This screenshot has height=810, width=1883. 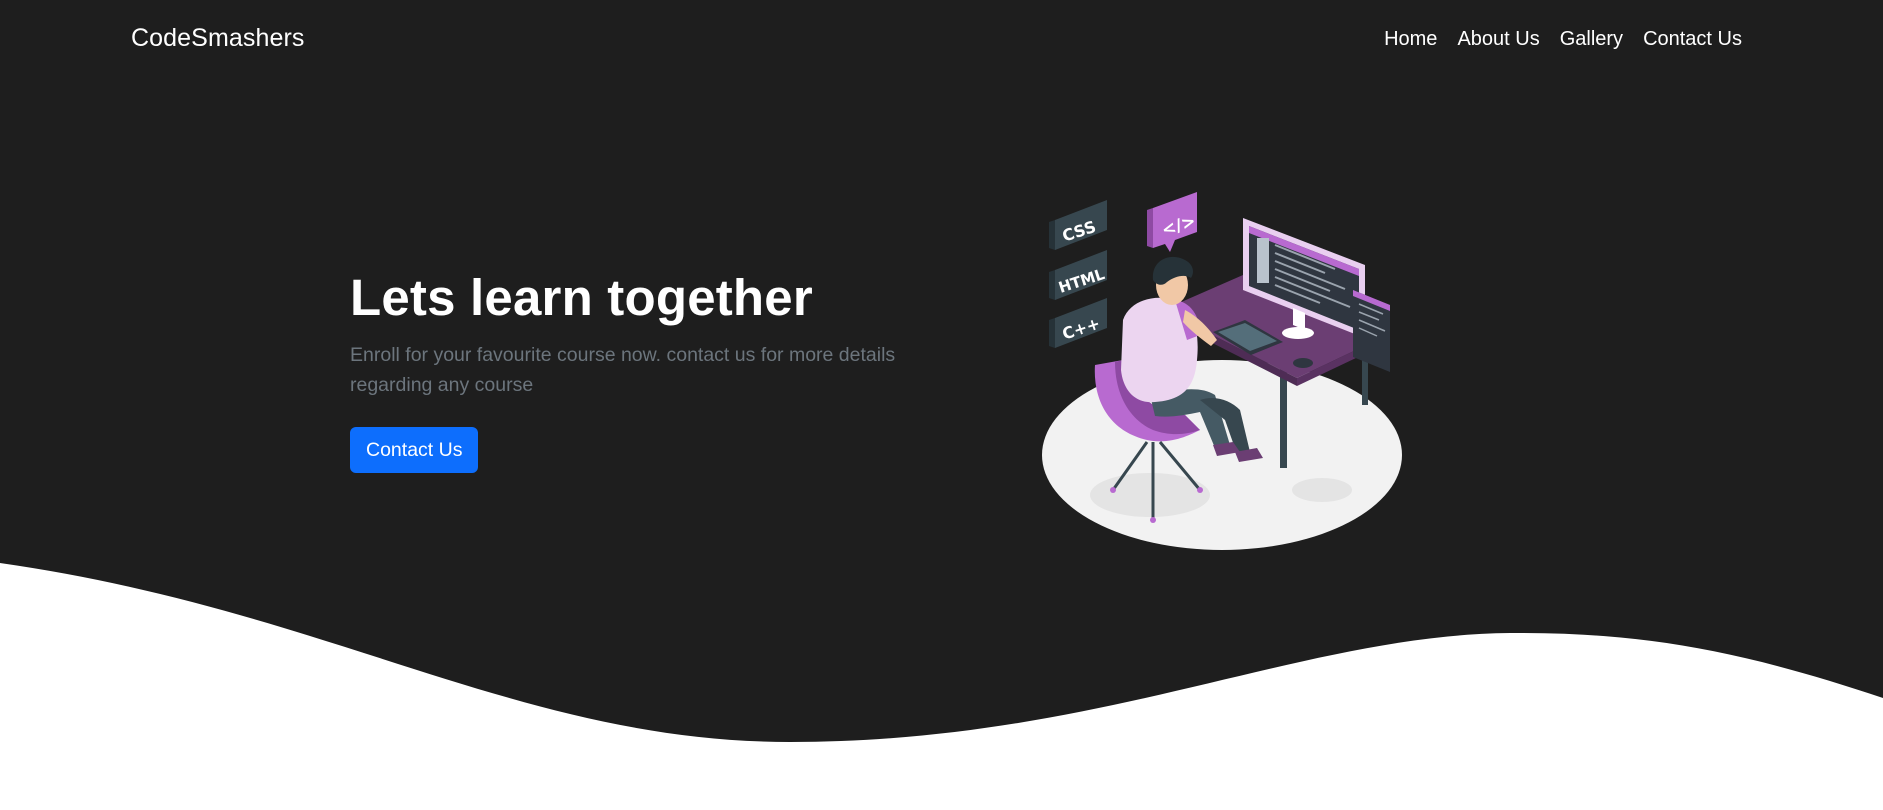 I want to click on hero-title: Lets learn together, so click(x=581, y=297).